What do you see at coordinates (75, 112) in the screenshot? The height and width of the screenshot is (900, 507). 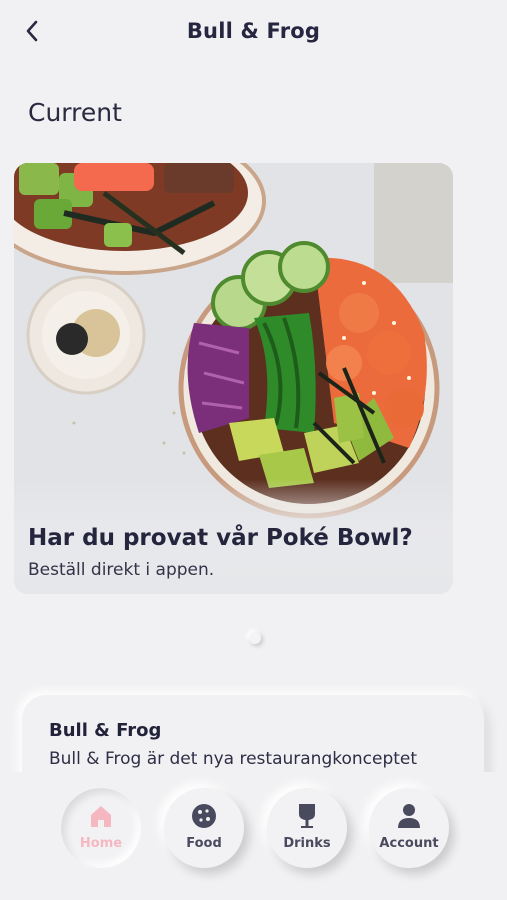 I see `section-title: Current` at bounding box center [75, 112].